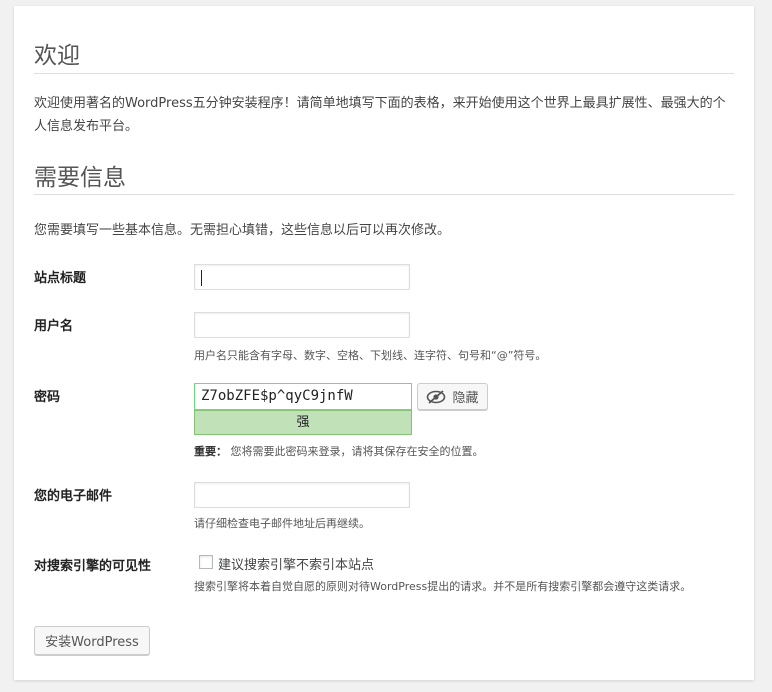  What do you see at coordinates (303, 396) in the screenshot?
I see `password-input: Z7obZFE$p^qyC9jnfW` at bounding box center [303, 396].